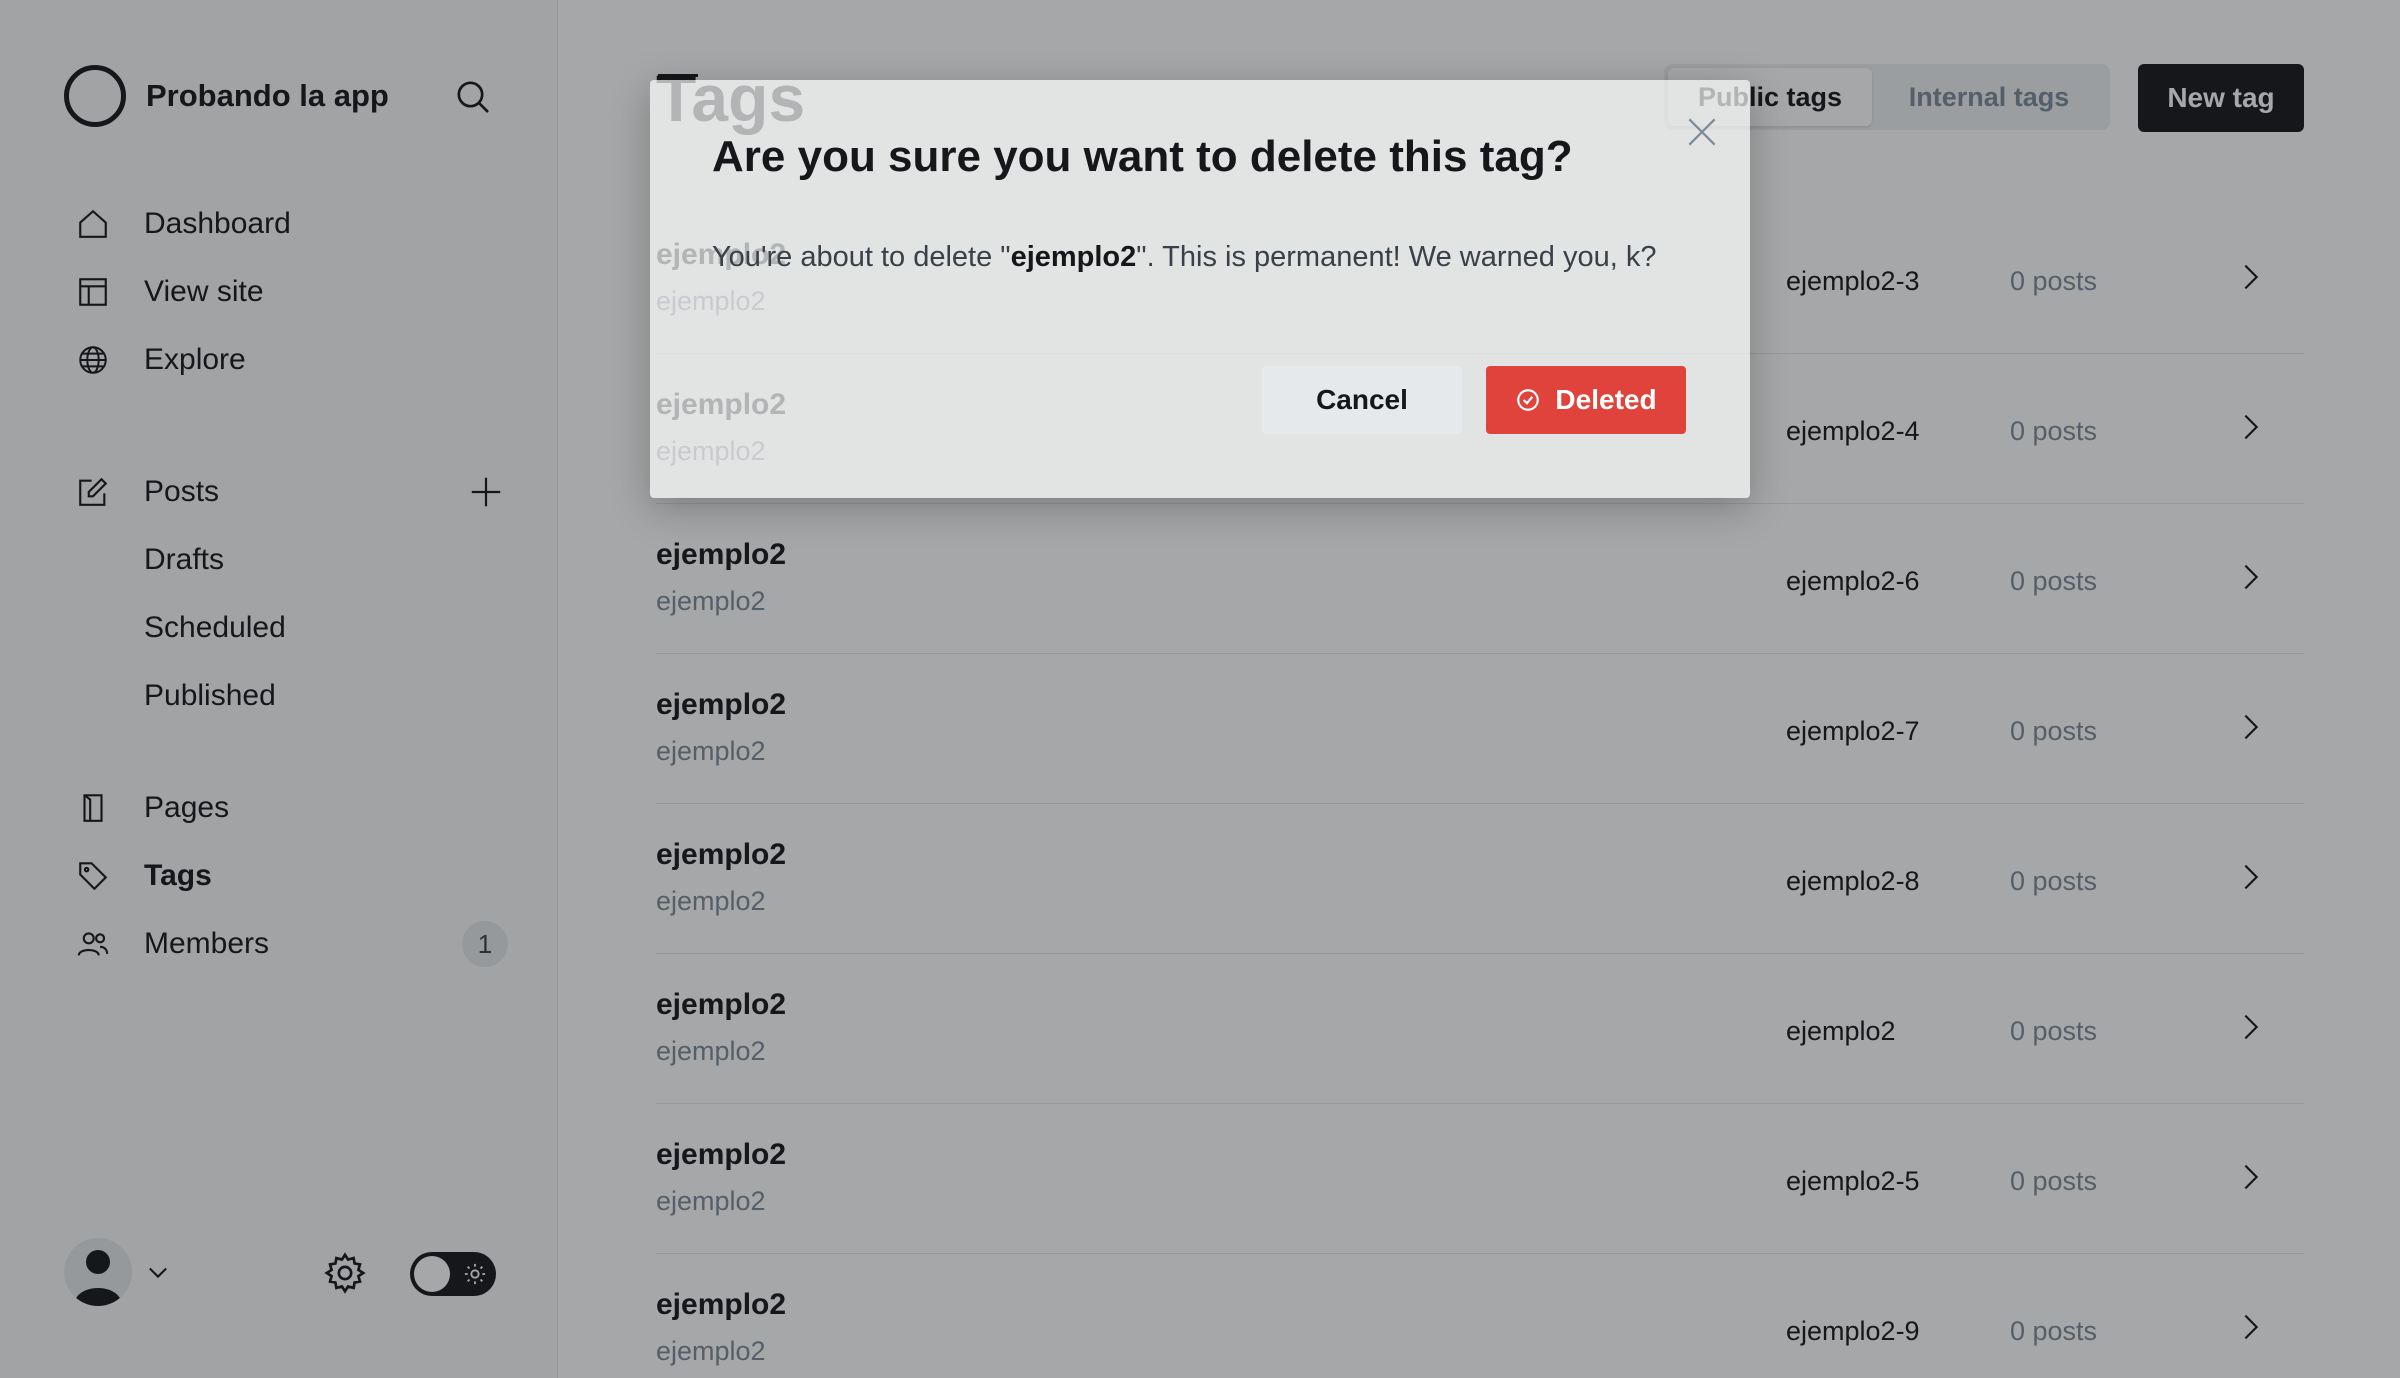 Image resolution: width=2400 pixels, height=1378 pixels. What do you see at coordinates (1073, 257) in the screenshot?
I see `message-tag-name: ejemplo2` at bounding box center [1073, 257].